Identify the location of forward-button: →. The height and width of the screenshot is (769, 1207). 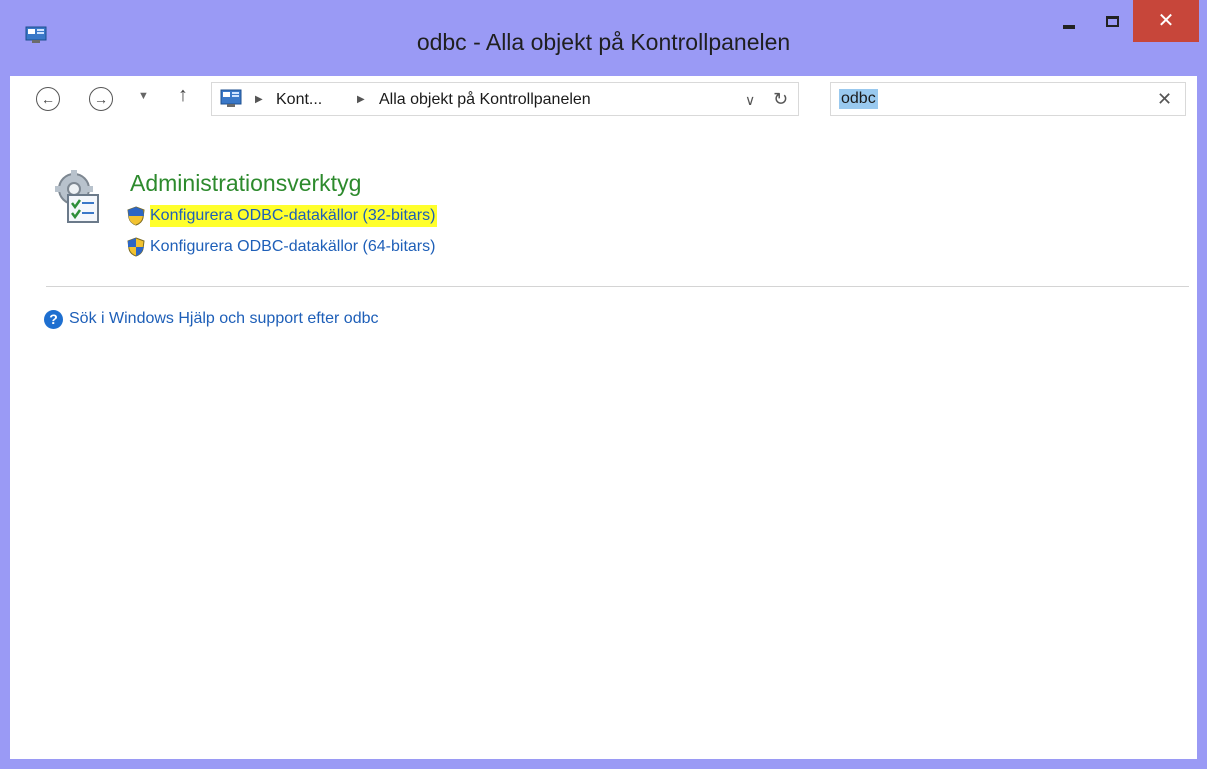
(101, 99).